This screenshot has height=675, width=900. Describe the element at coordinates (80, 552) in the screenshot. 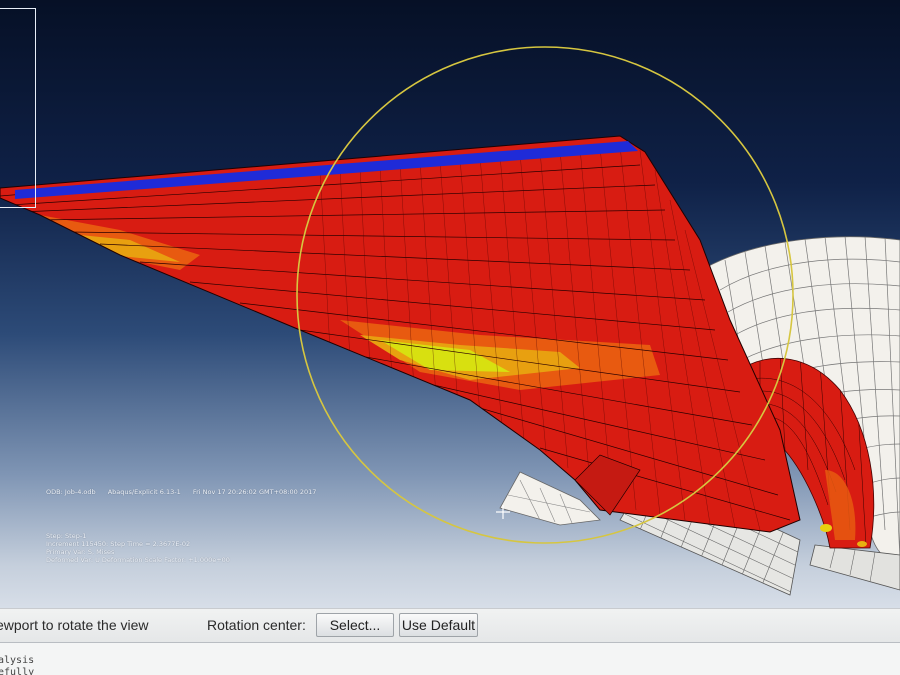

I see `primary-variable: Primary Var: S, Mises` at that location.